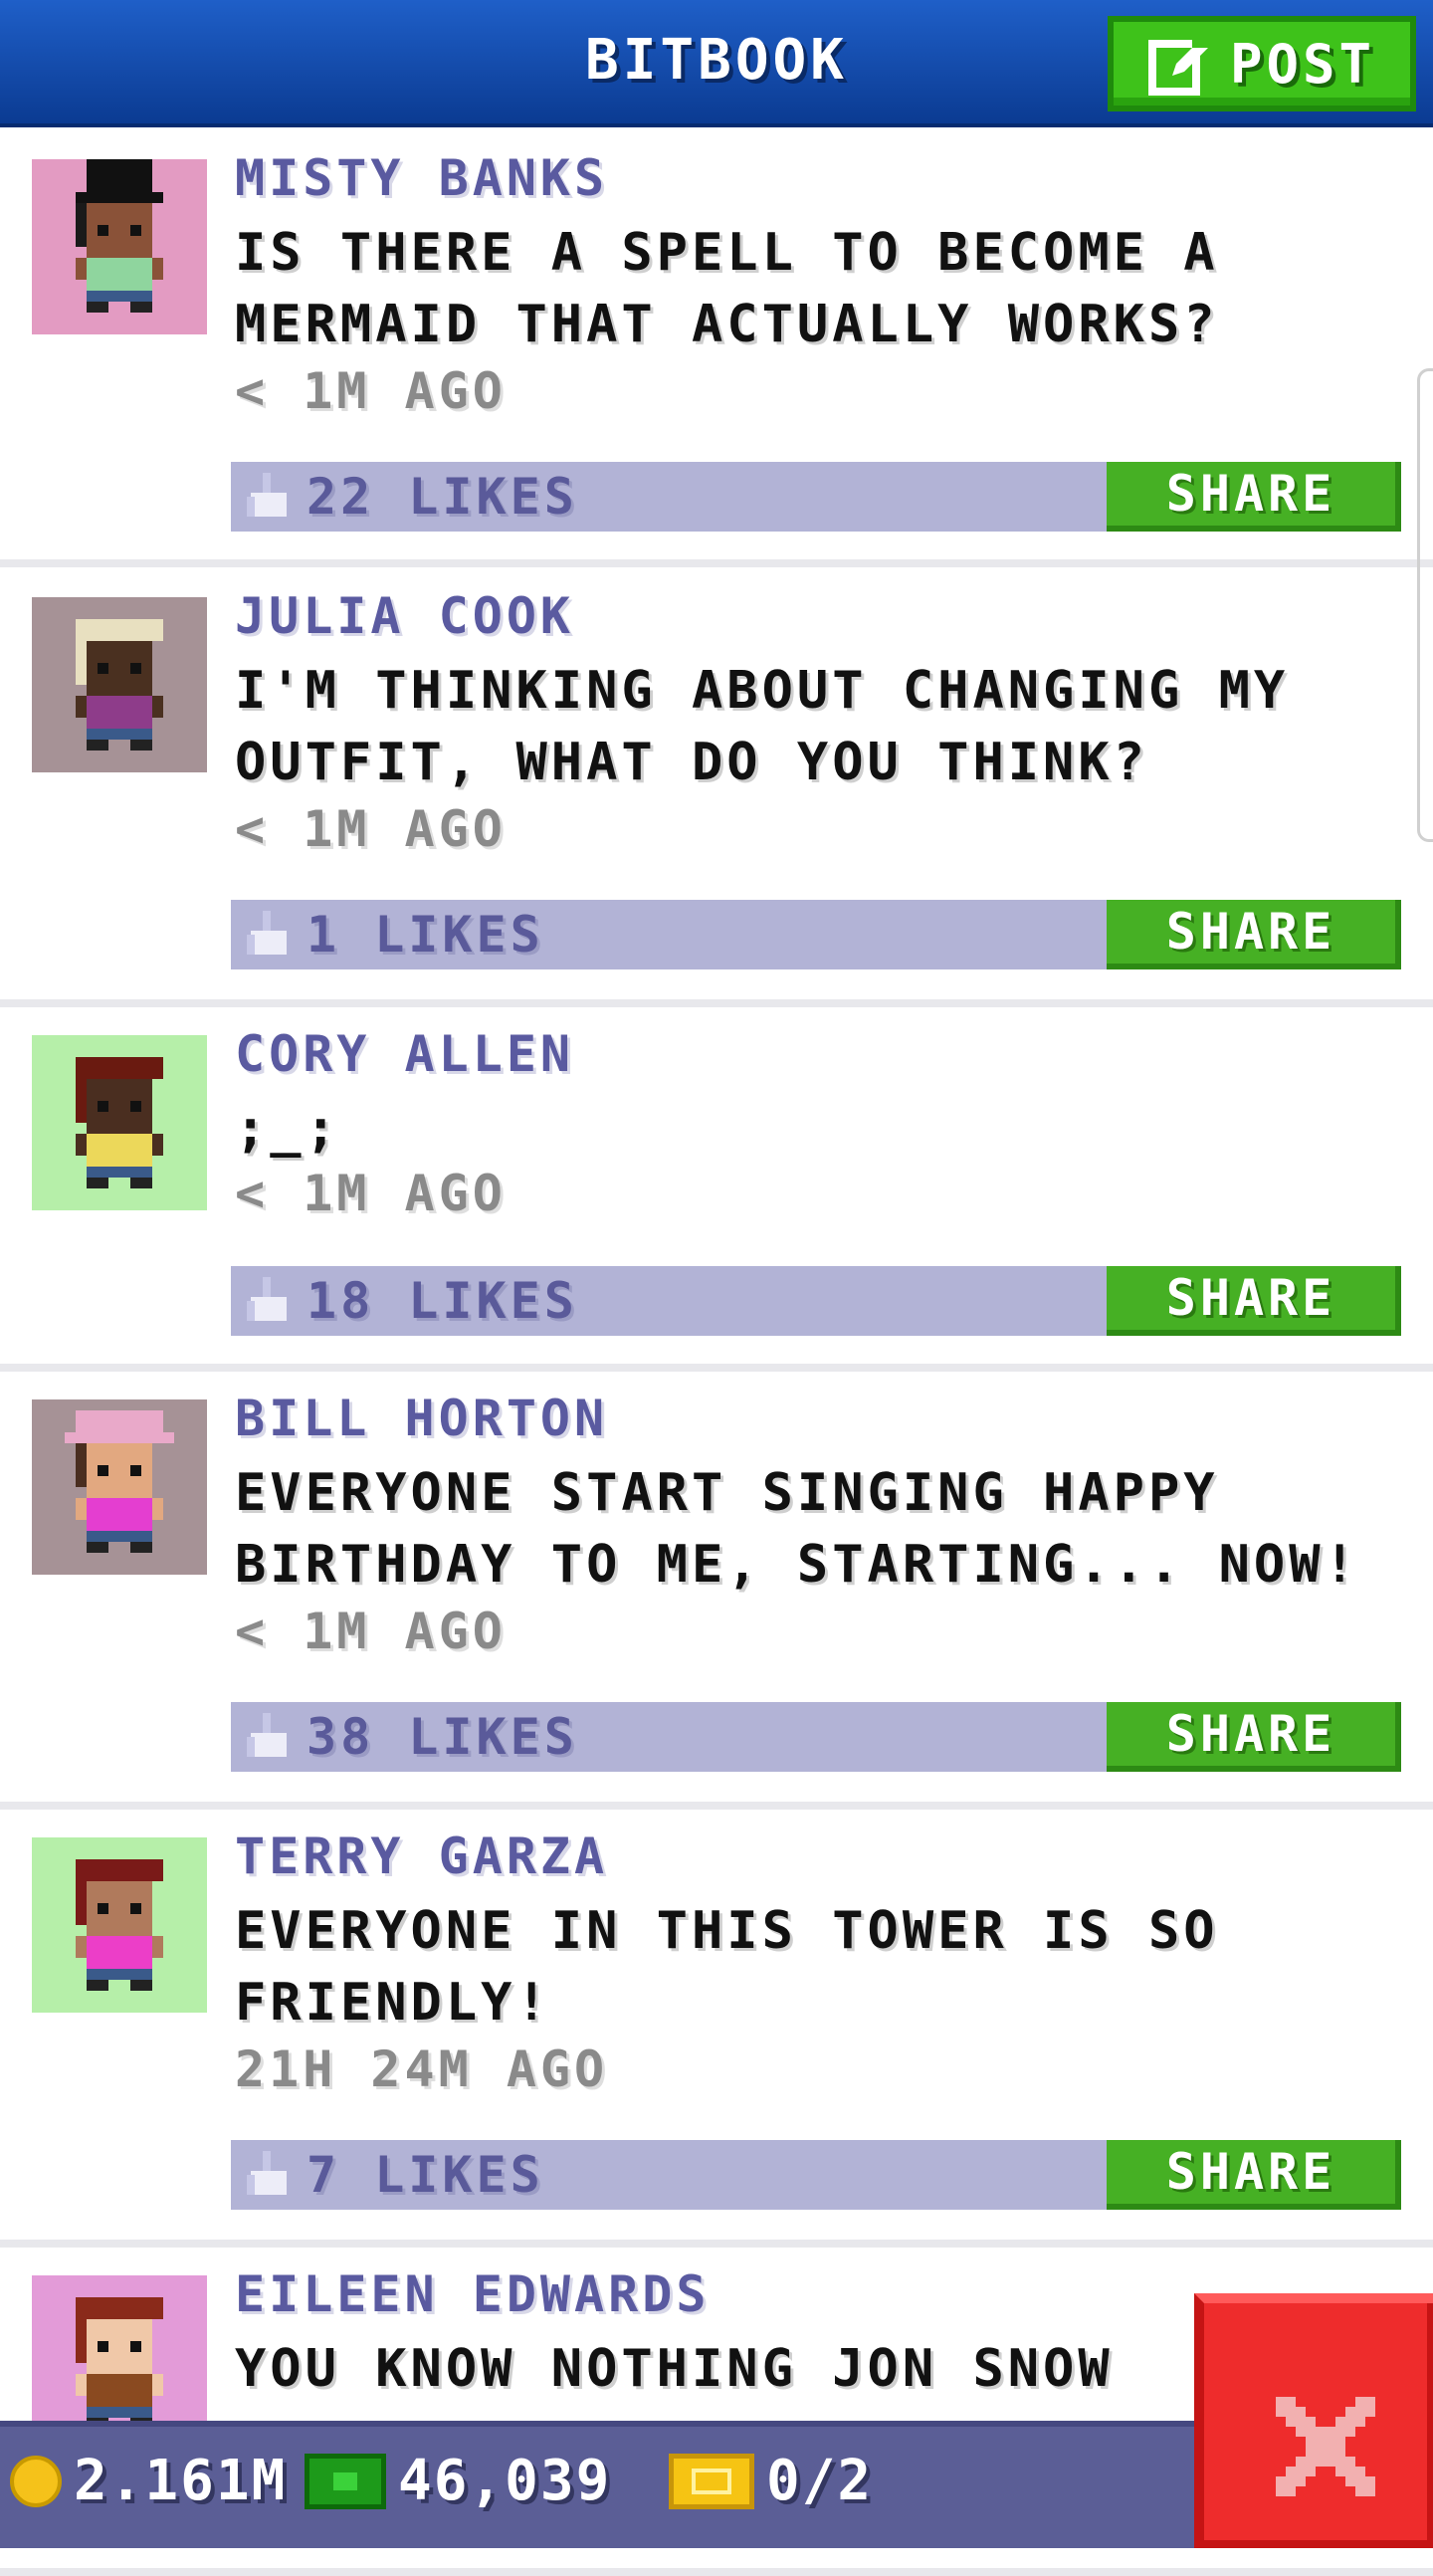  Describe the element at coordinates (404, 1054) in the screenshot. I see `post-author: CORY ALLEN` at that location.